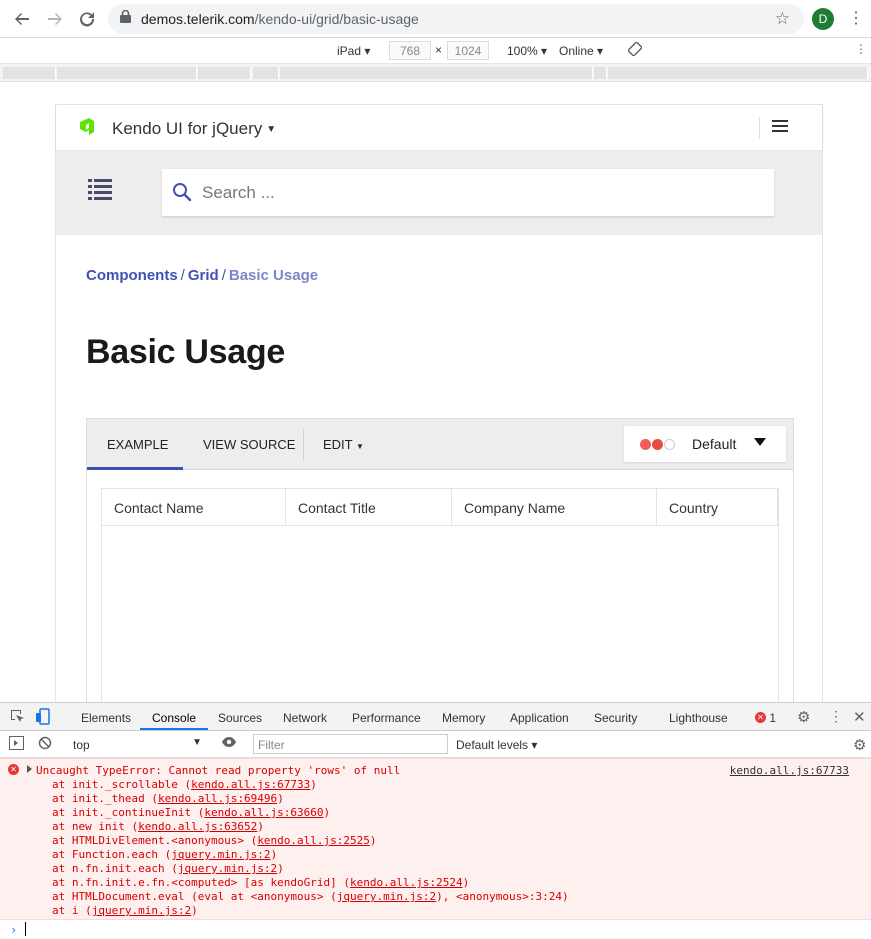 The height and width of the screenshot is (939, 871). I want to click on console-prompt-icon: ›, so click(14, 930).